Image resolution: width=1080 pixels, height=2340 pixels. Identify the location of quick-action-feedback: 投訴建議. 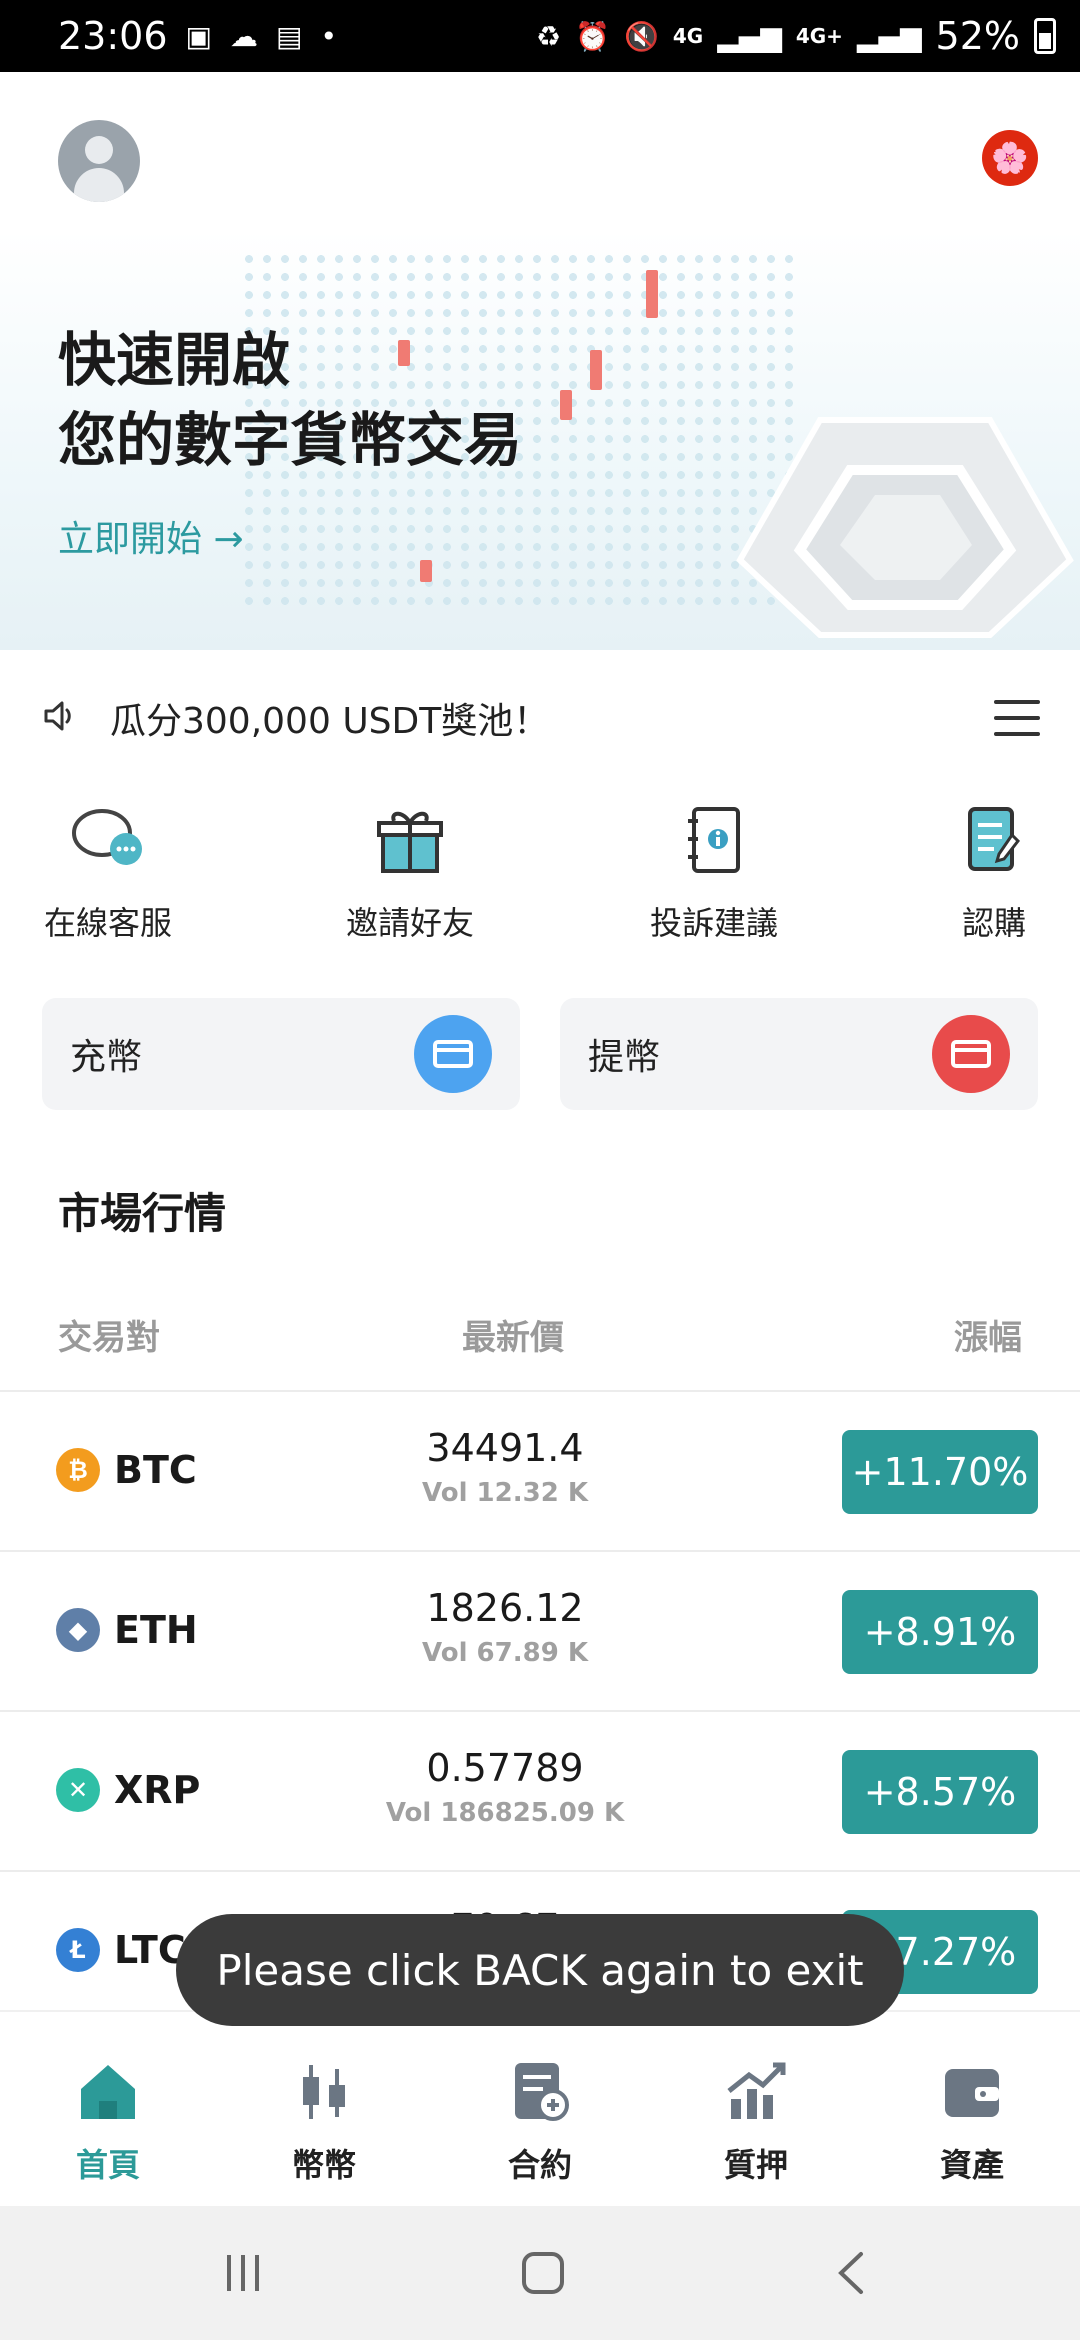
(714, 872).